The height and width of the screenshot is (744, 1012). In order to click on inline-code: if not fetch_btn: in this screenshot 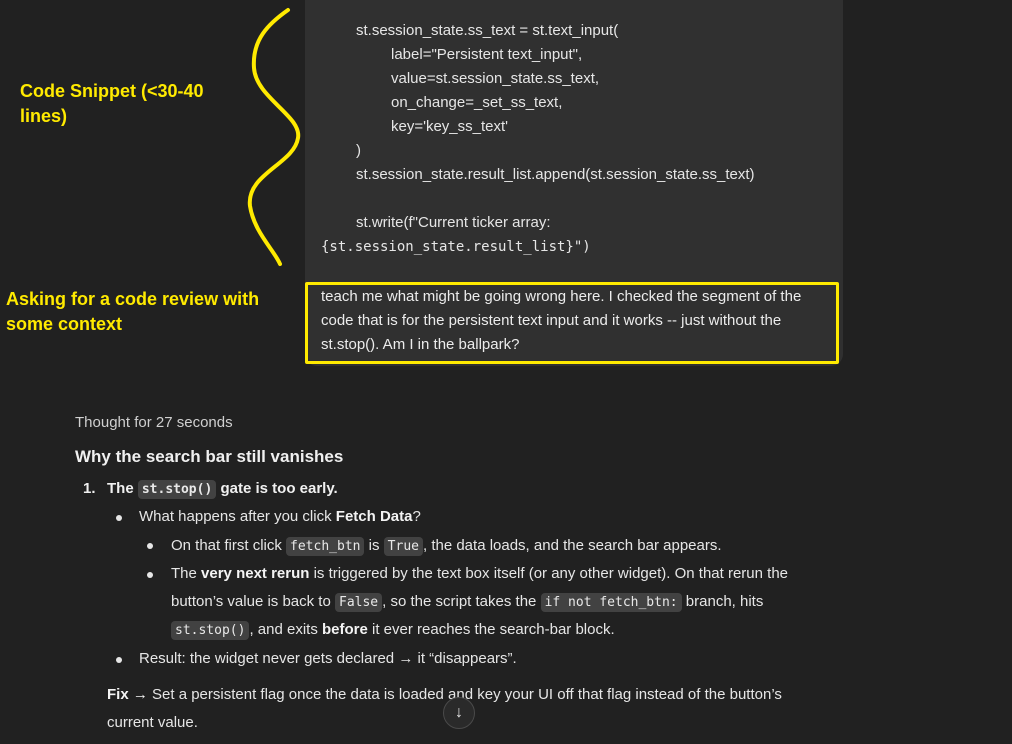, I will do `click(611, 602)`.